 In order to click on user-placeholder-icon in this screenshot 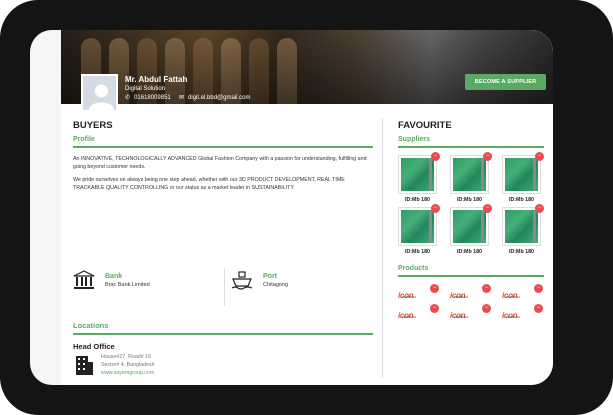, I will do `click(101, 97)`.